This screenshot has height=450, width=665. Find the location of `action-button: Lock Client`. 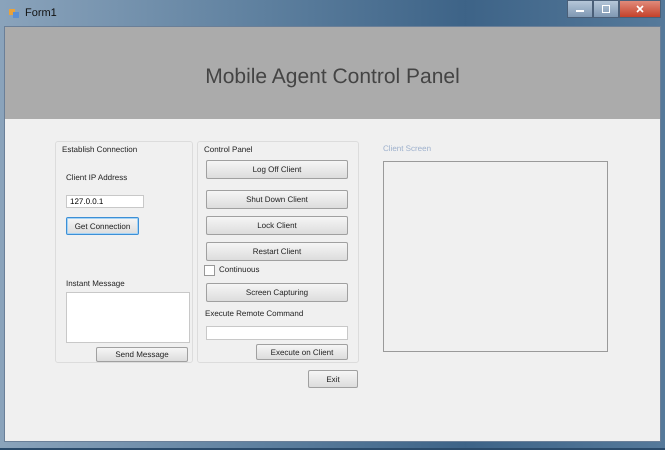

action-button: Lock Client is located at coordinates (277, 225).